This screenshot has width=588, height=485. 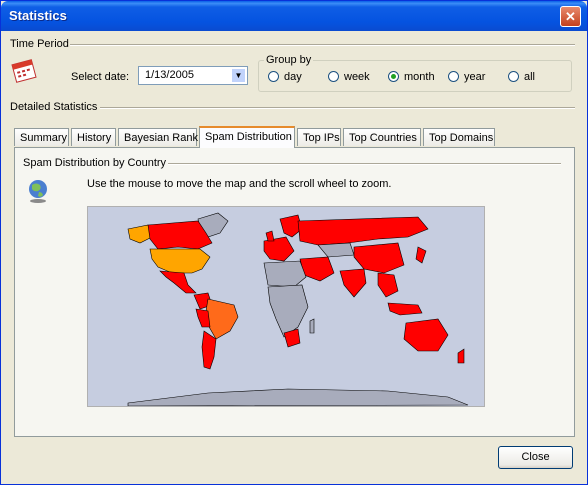 What do you see at coordinates (285, 77) in the screenshot?
I see `radio-day: day` at bounding box center [285, 77].